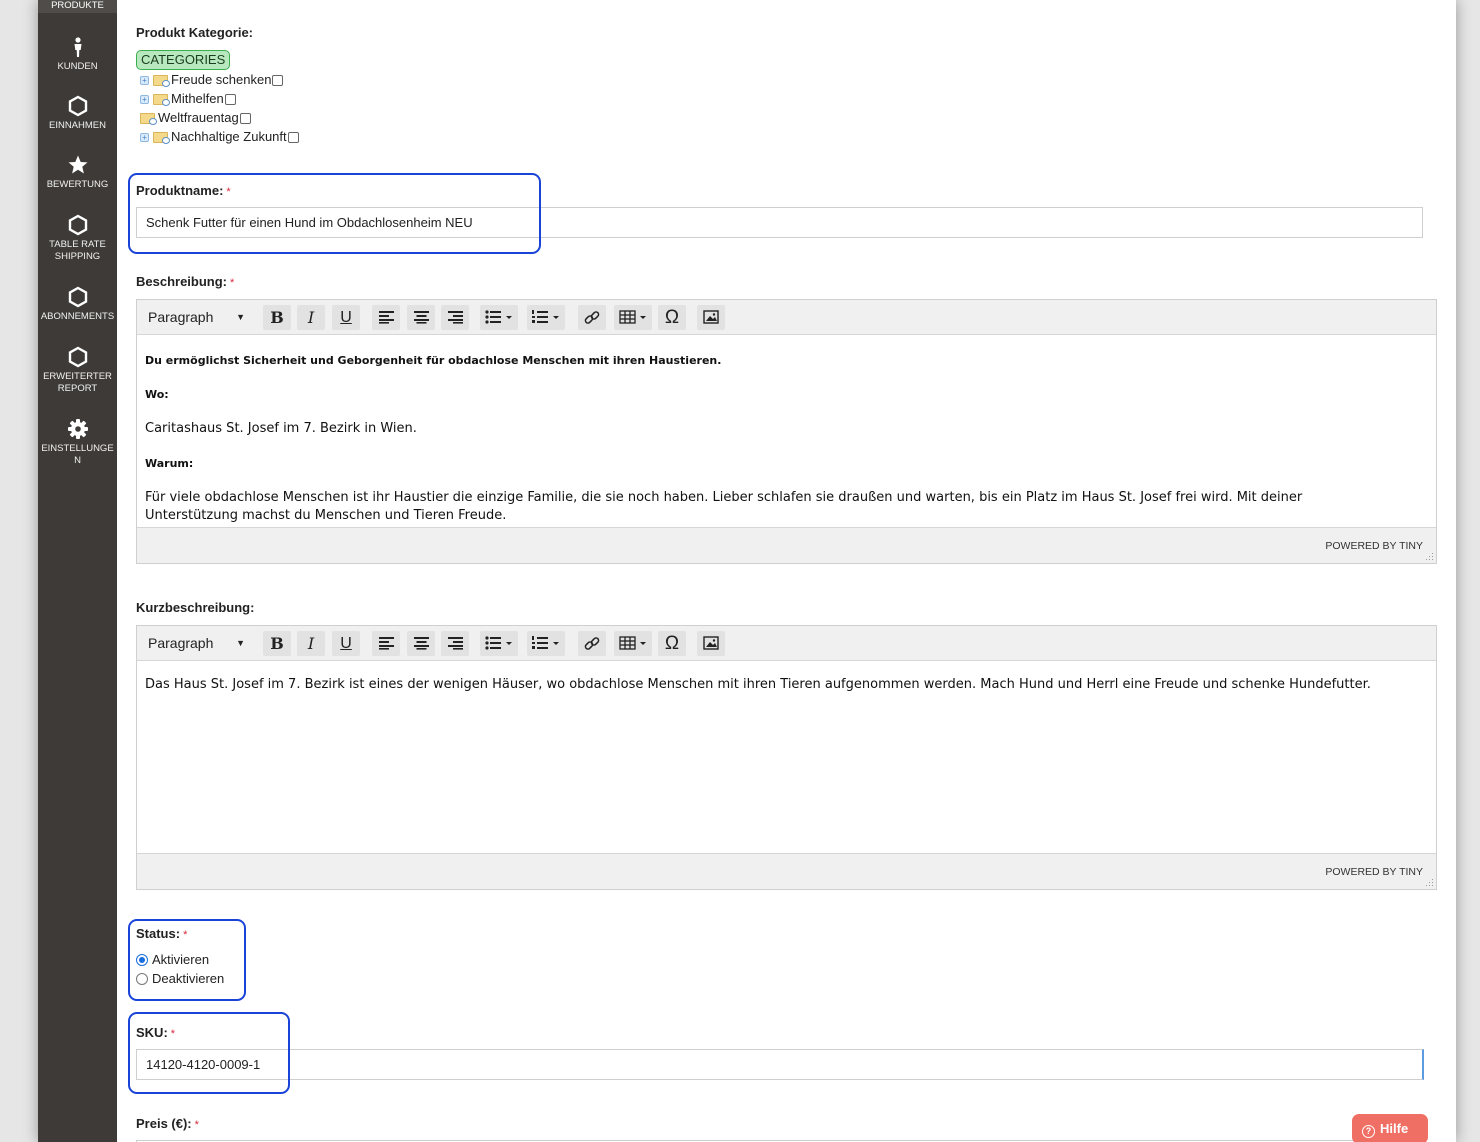 The image size is (1480, 1142). What do you see at coordinates (195, 32) in the screenshot?
I see `category-label: Produkt Kategorie:` at bounding box center [195, 32].